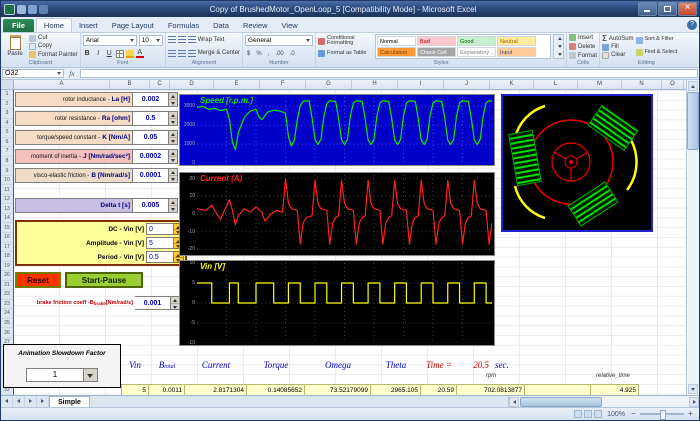 This screenshot has width=700, height=421. I want to click on zoom-slider-thumb, so click(663, 415).